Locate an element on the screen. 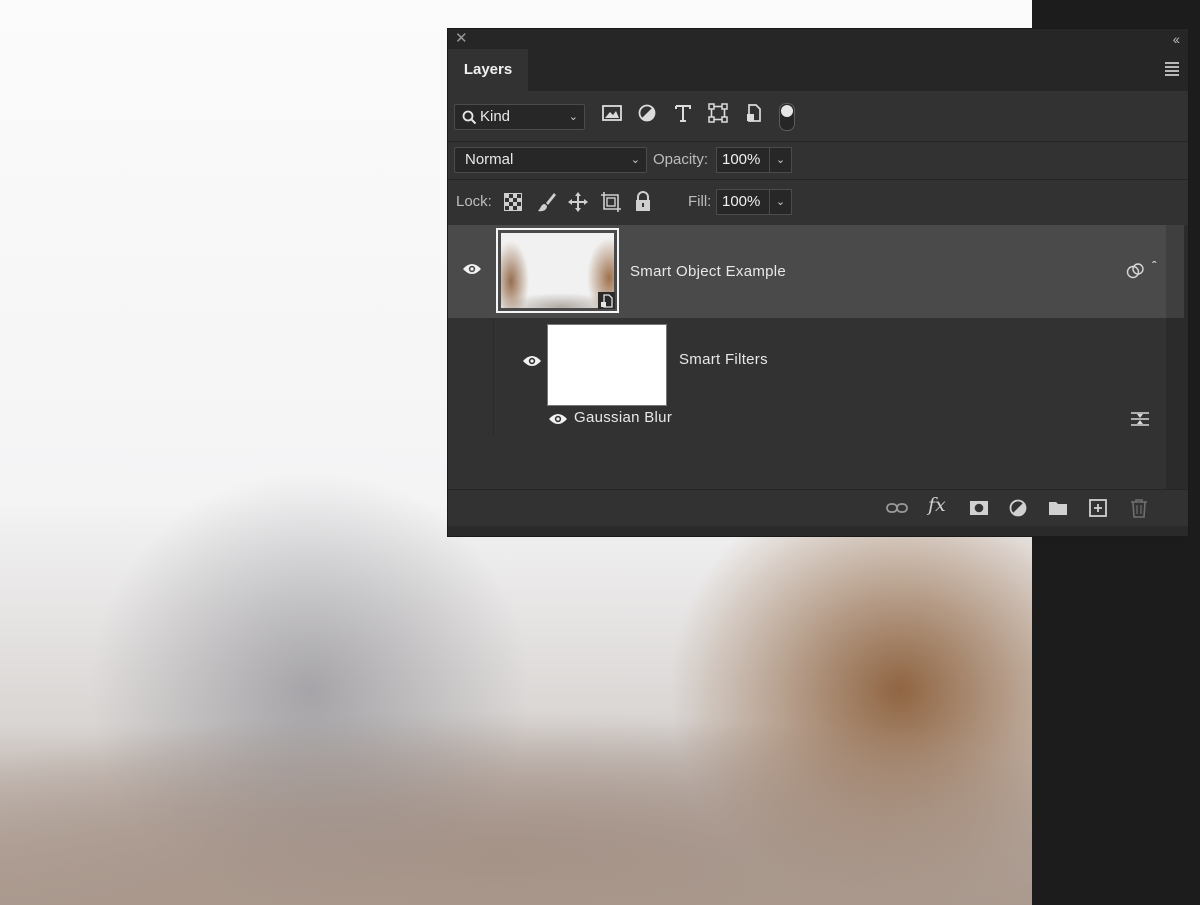 The width and height of the screenshot is (1200, 905). layers-bottom-toolbar: fx is located at coordinates (818, 507).